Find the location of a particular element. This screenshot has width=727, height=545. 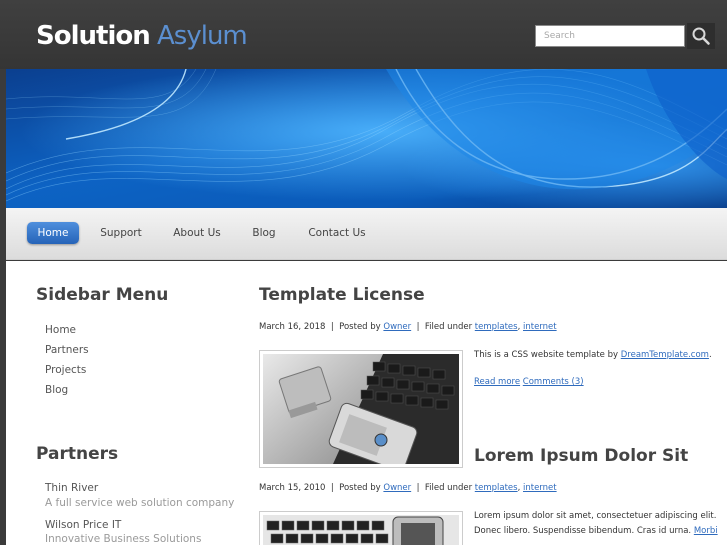

excerpt-end: . is located at coordinates (710, 355).